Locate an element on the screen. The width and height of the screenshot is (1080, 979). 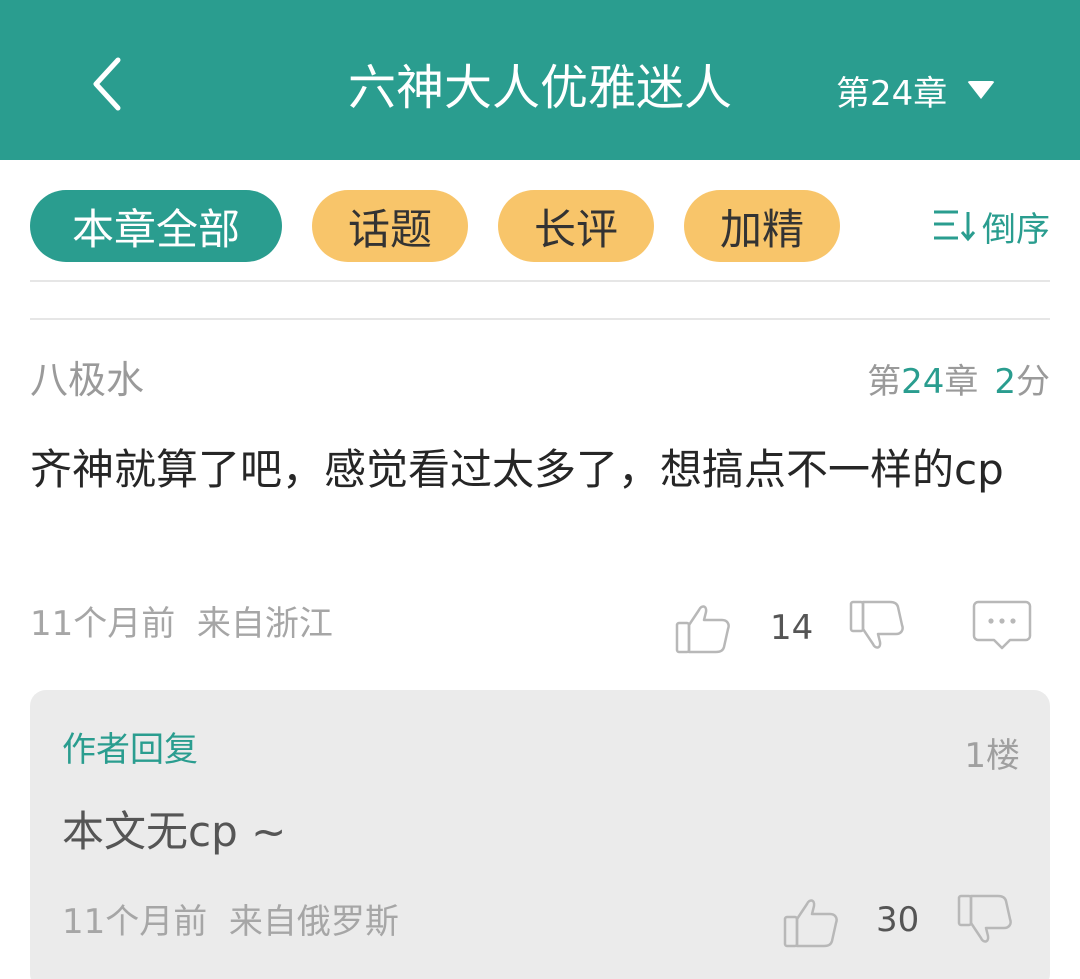
comment-time: 11个月前 is located at coordinates (103, 624).